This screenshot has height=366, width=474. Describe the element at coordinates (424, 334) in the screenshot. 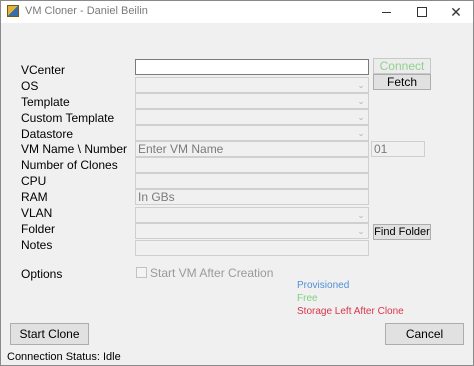

I see `cancel-button: Cancel` at that location.